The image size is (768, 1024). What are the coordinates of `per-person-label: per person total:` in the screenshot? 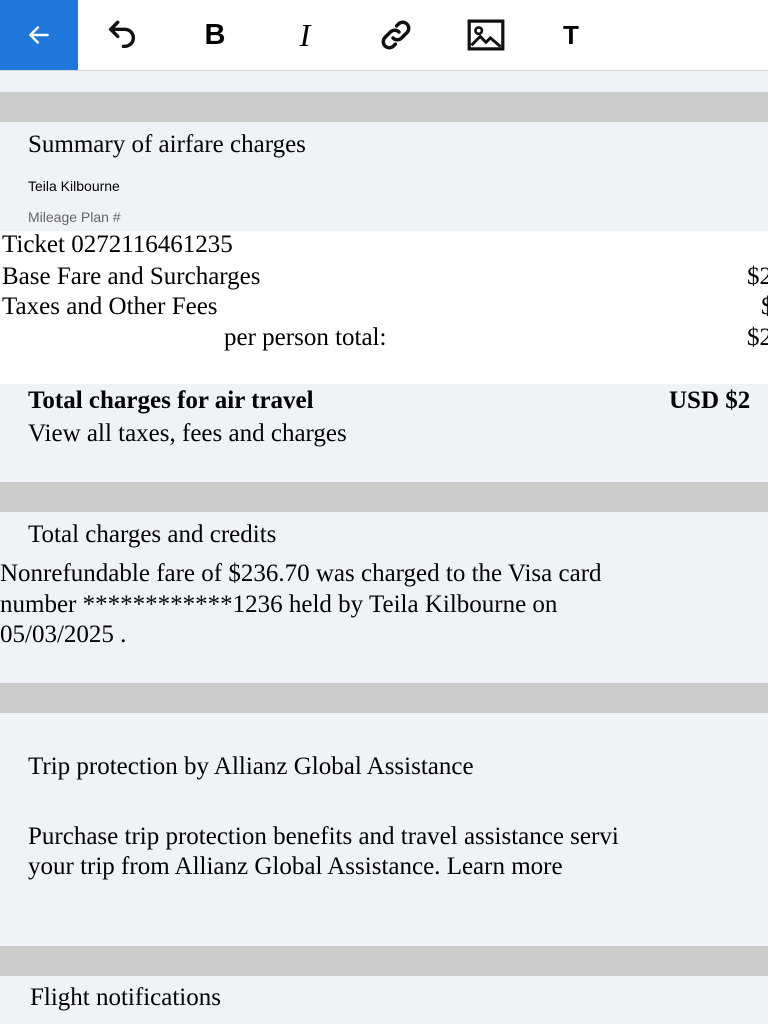 It's located at (305, 337).